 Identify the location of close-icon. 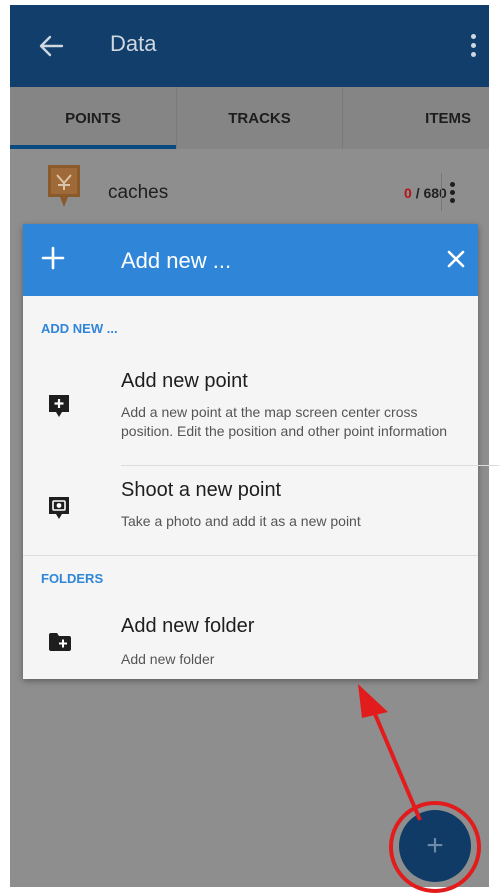
(456, 259).